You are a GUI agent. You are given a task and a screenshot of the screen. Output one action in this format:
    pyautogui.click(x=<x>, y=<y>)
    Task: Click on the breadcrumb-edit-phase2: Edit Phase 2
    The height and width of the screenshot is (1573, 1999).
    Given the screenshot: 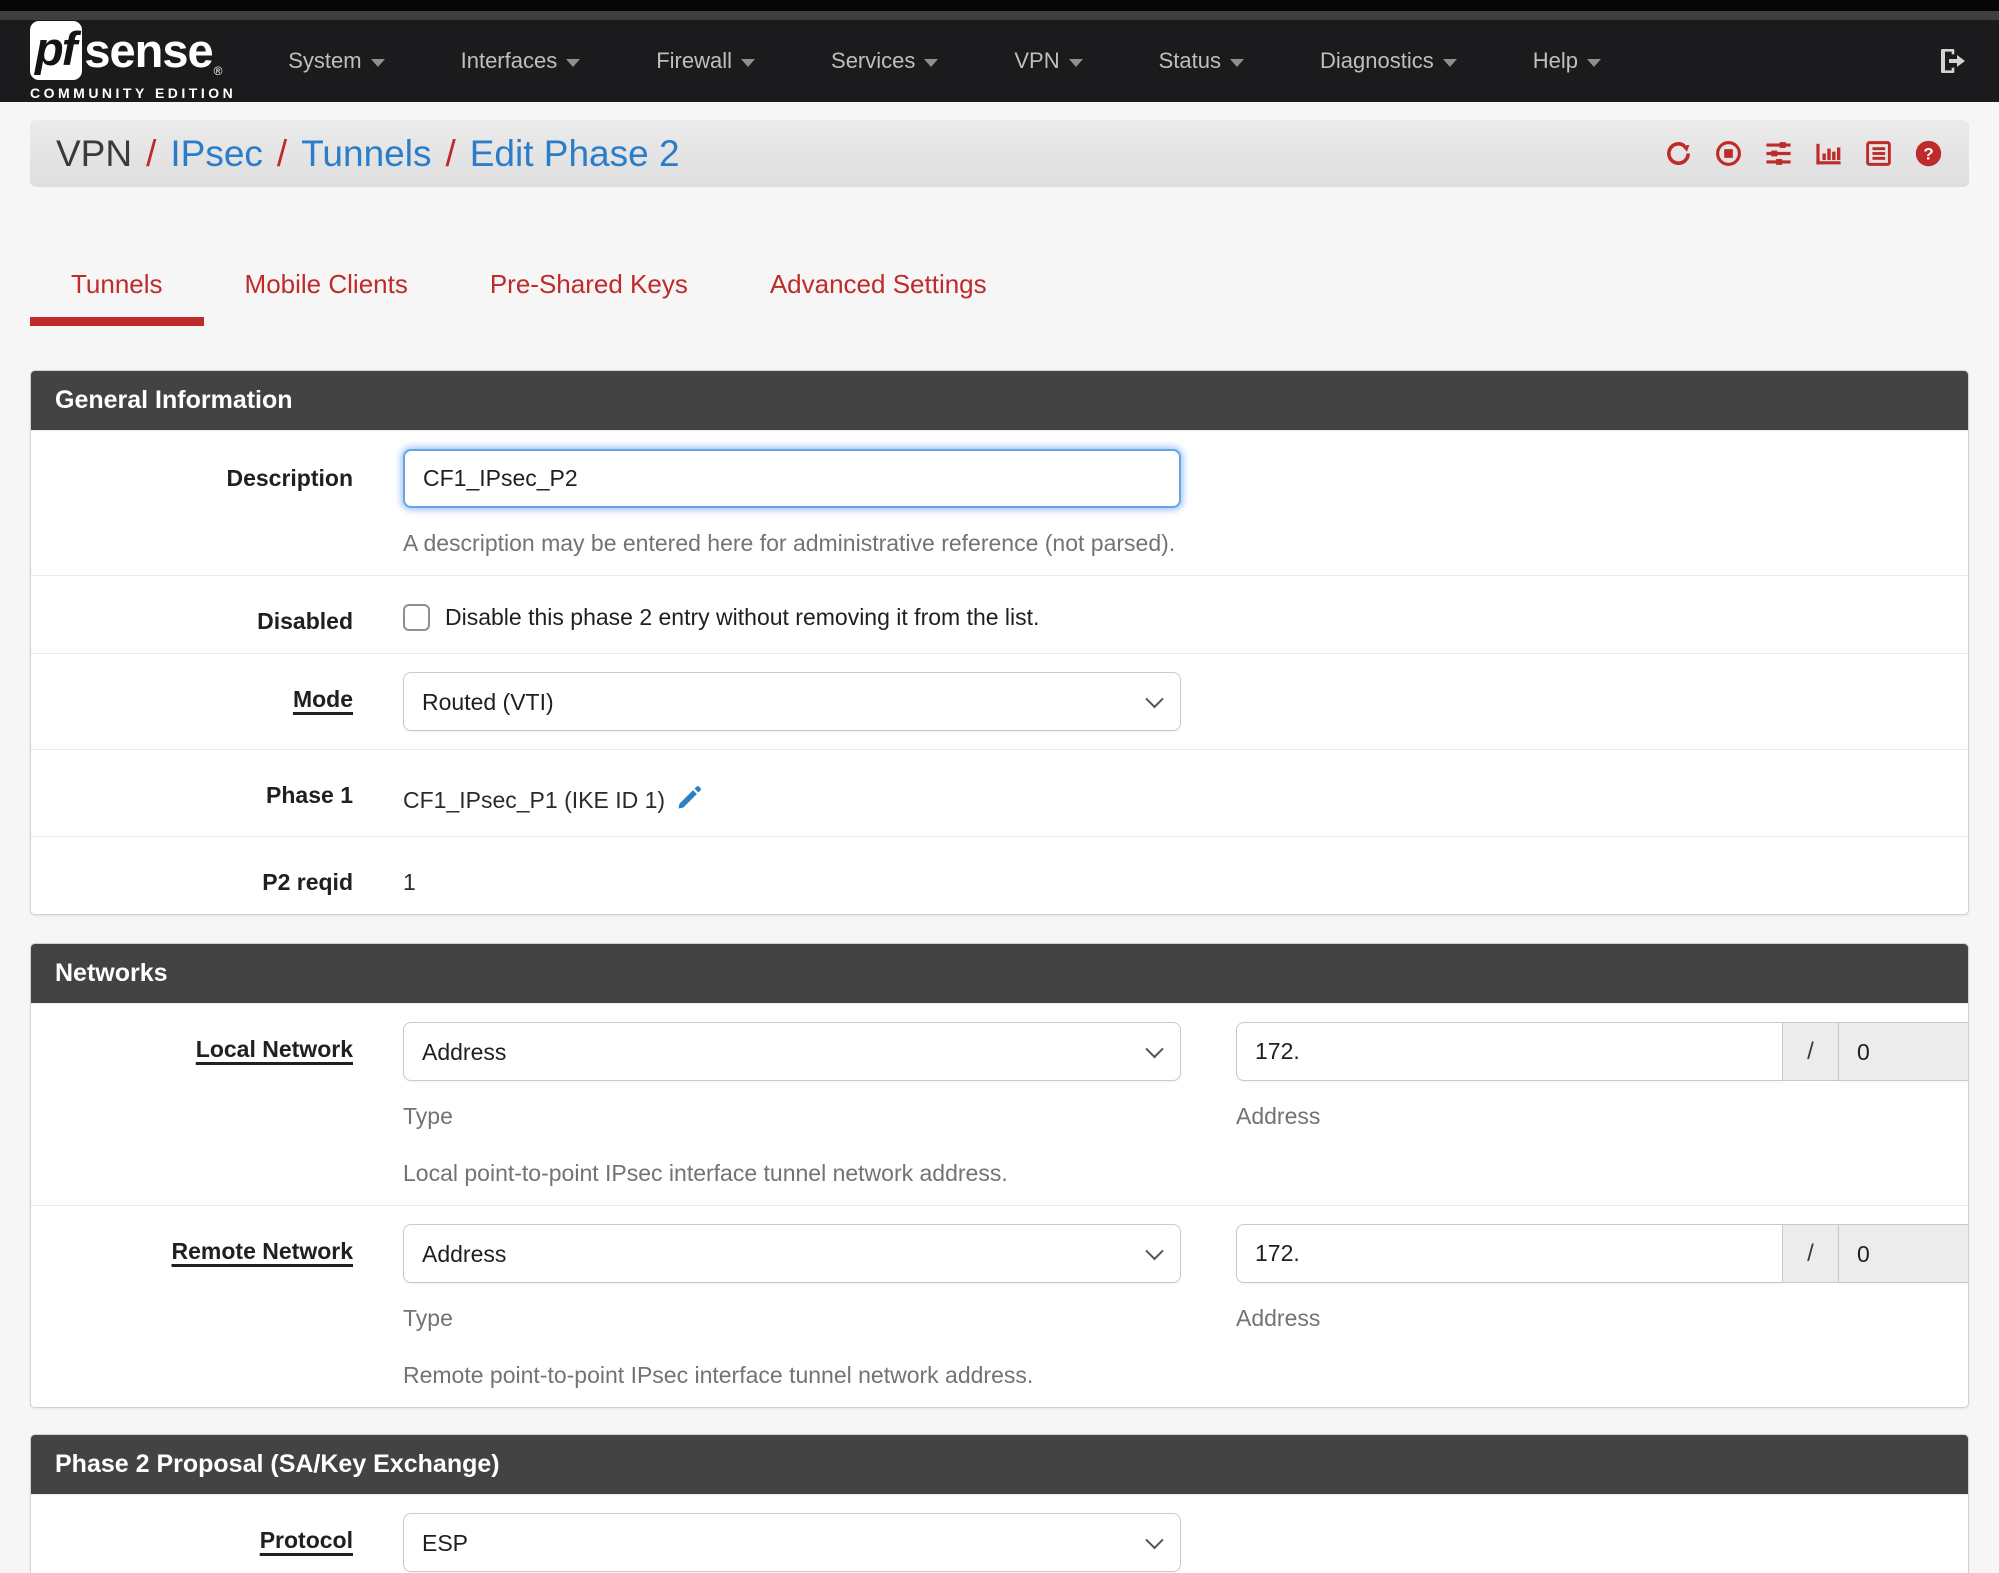 What is the action you would take?
    pyautogui.click(x=575, y=154)
    